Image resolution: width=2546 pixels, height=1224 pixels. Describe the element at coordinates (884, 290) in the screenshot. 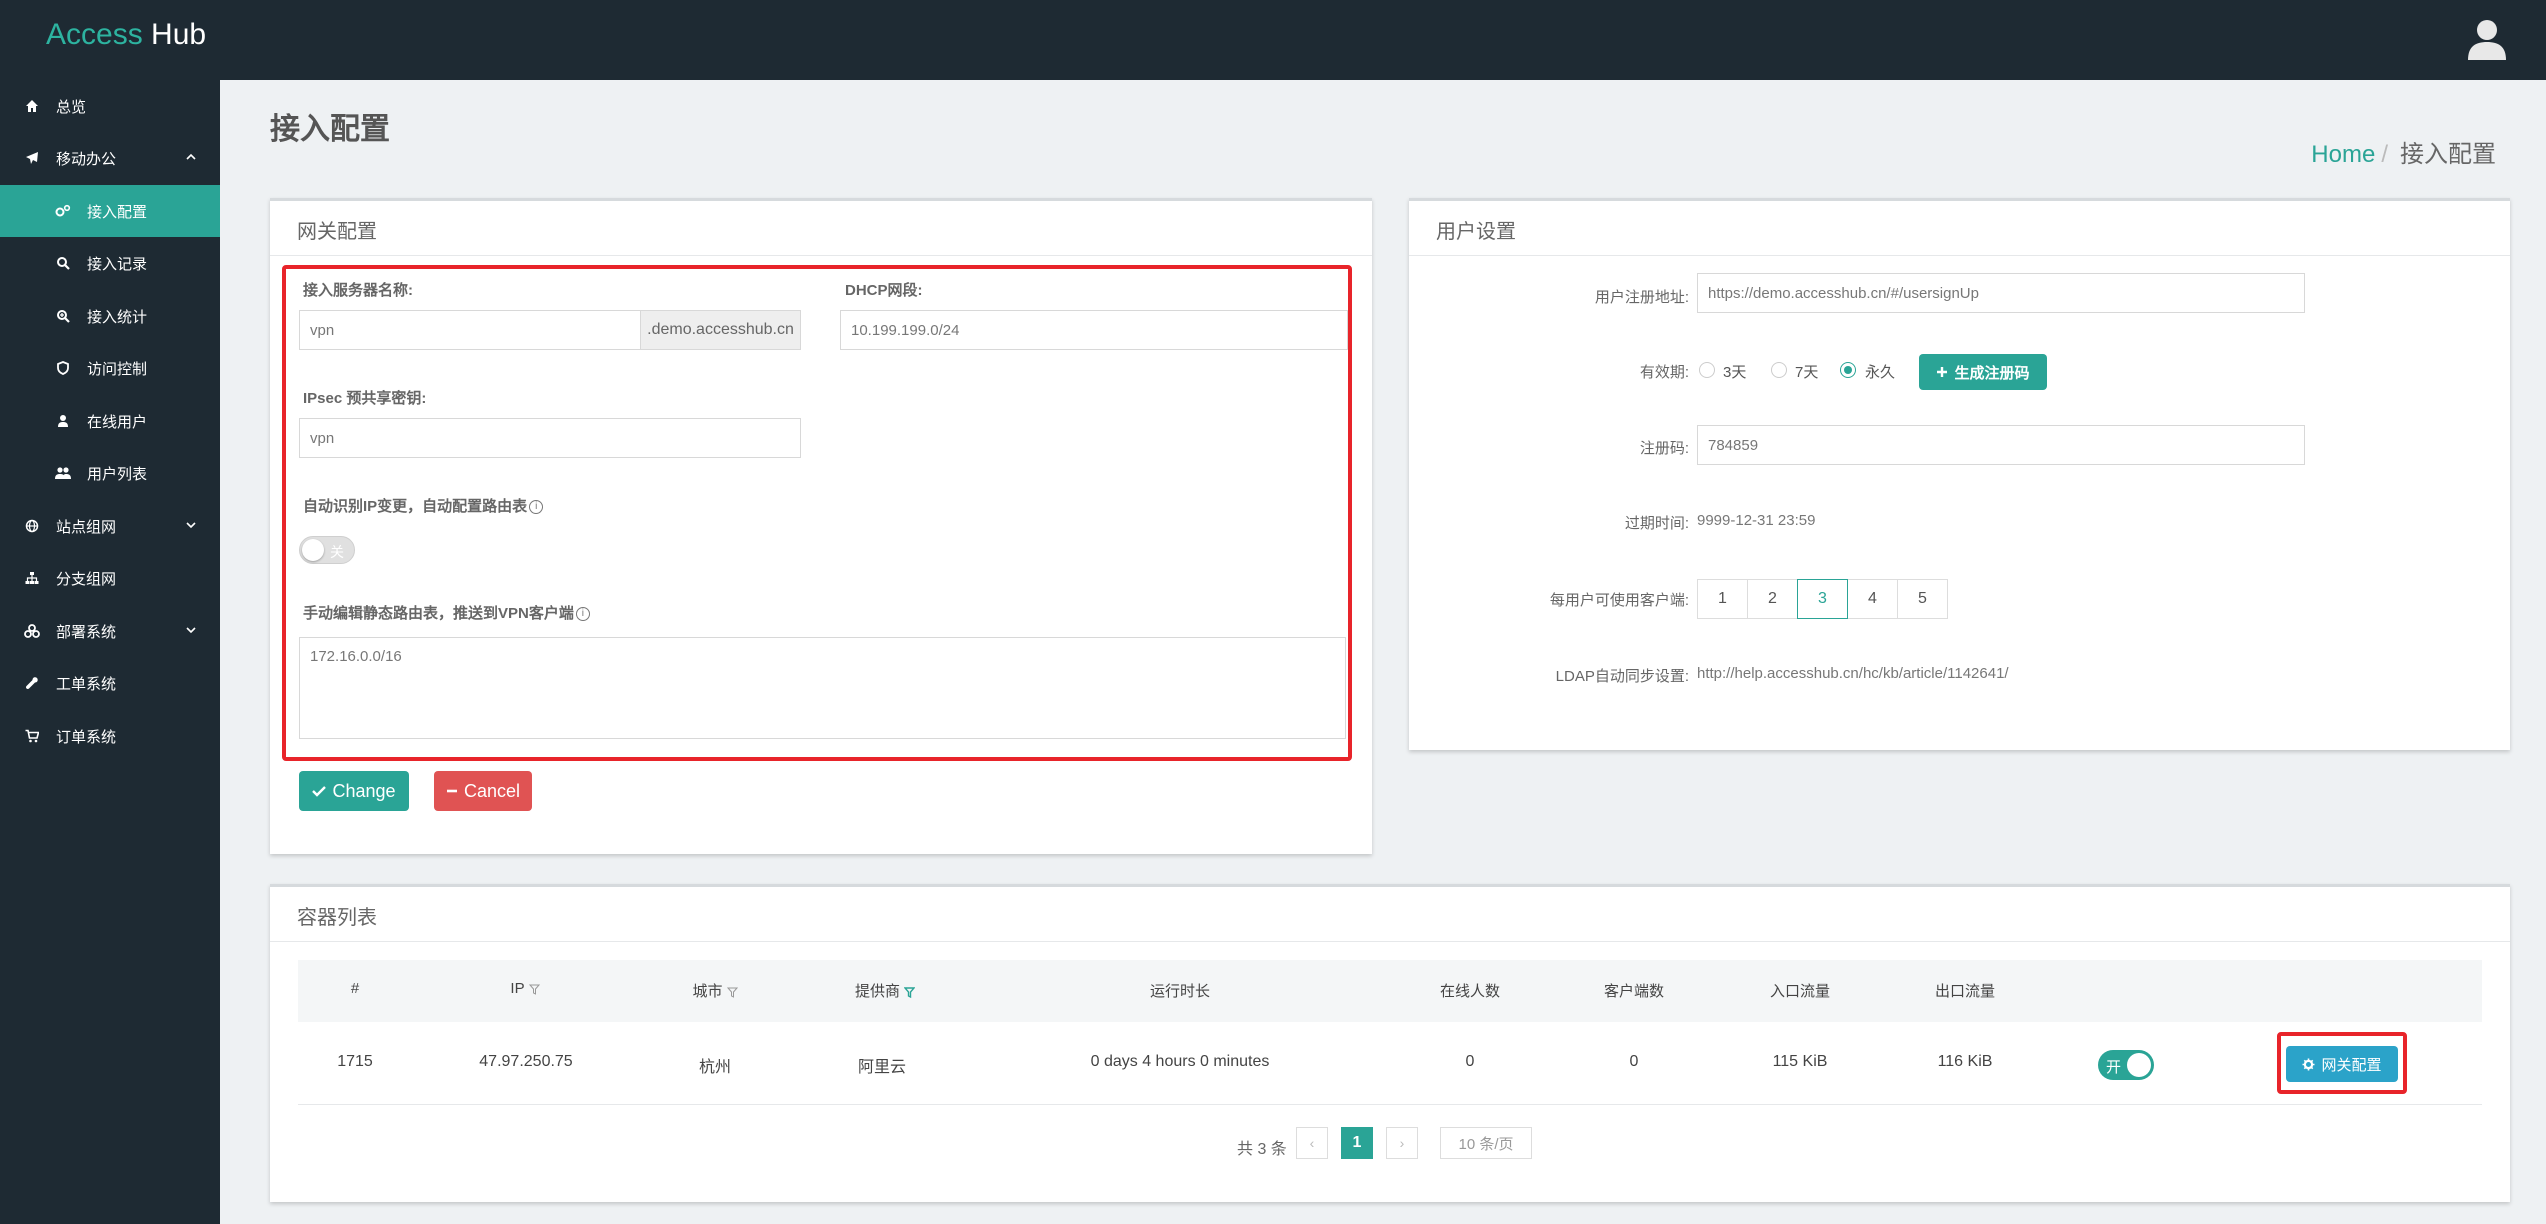

I see `dhcp-label: DHCP网段:` at that location.